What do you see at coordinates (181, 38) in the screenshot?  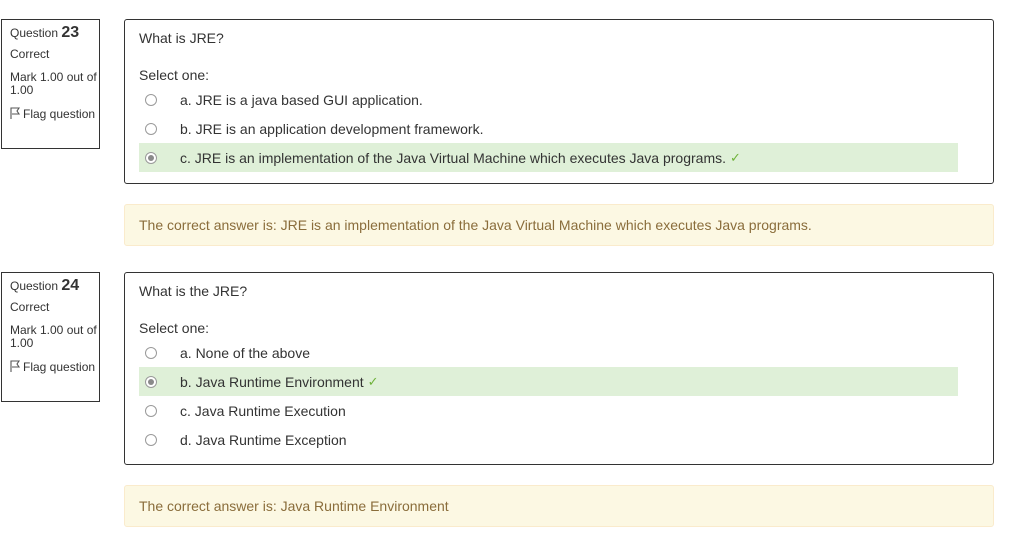 I see `question-text: What is JRE?` at bounding box center [181, 38].